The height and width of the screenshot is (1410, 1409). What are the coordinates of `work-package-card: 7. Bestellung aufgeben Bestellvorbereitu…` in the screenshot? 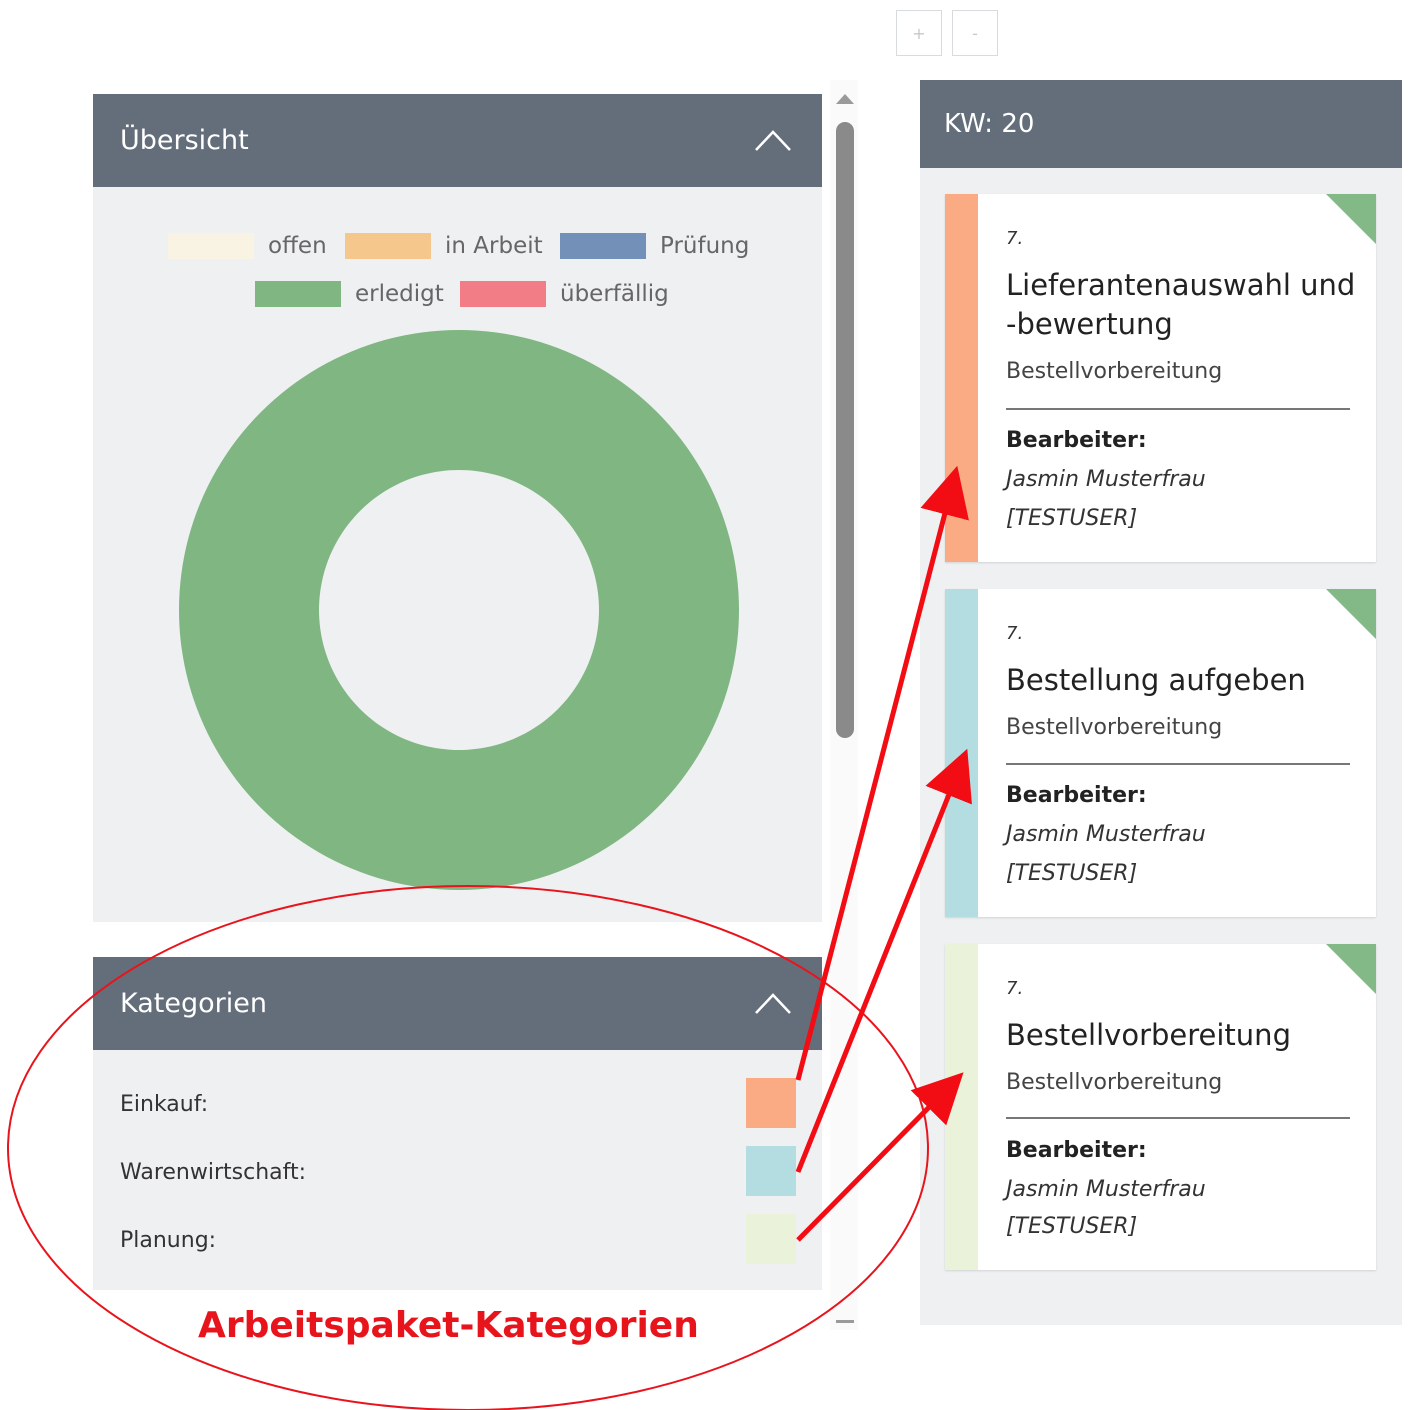 It's located at (1160, 753).